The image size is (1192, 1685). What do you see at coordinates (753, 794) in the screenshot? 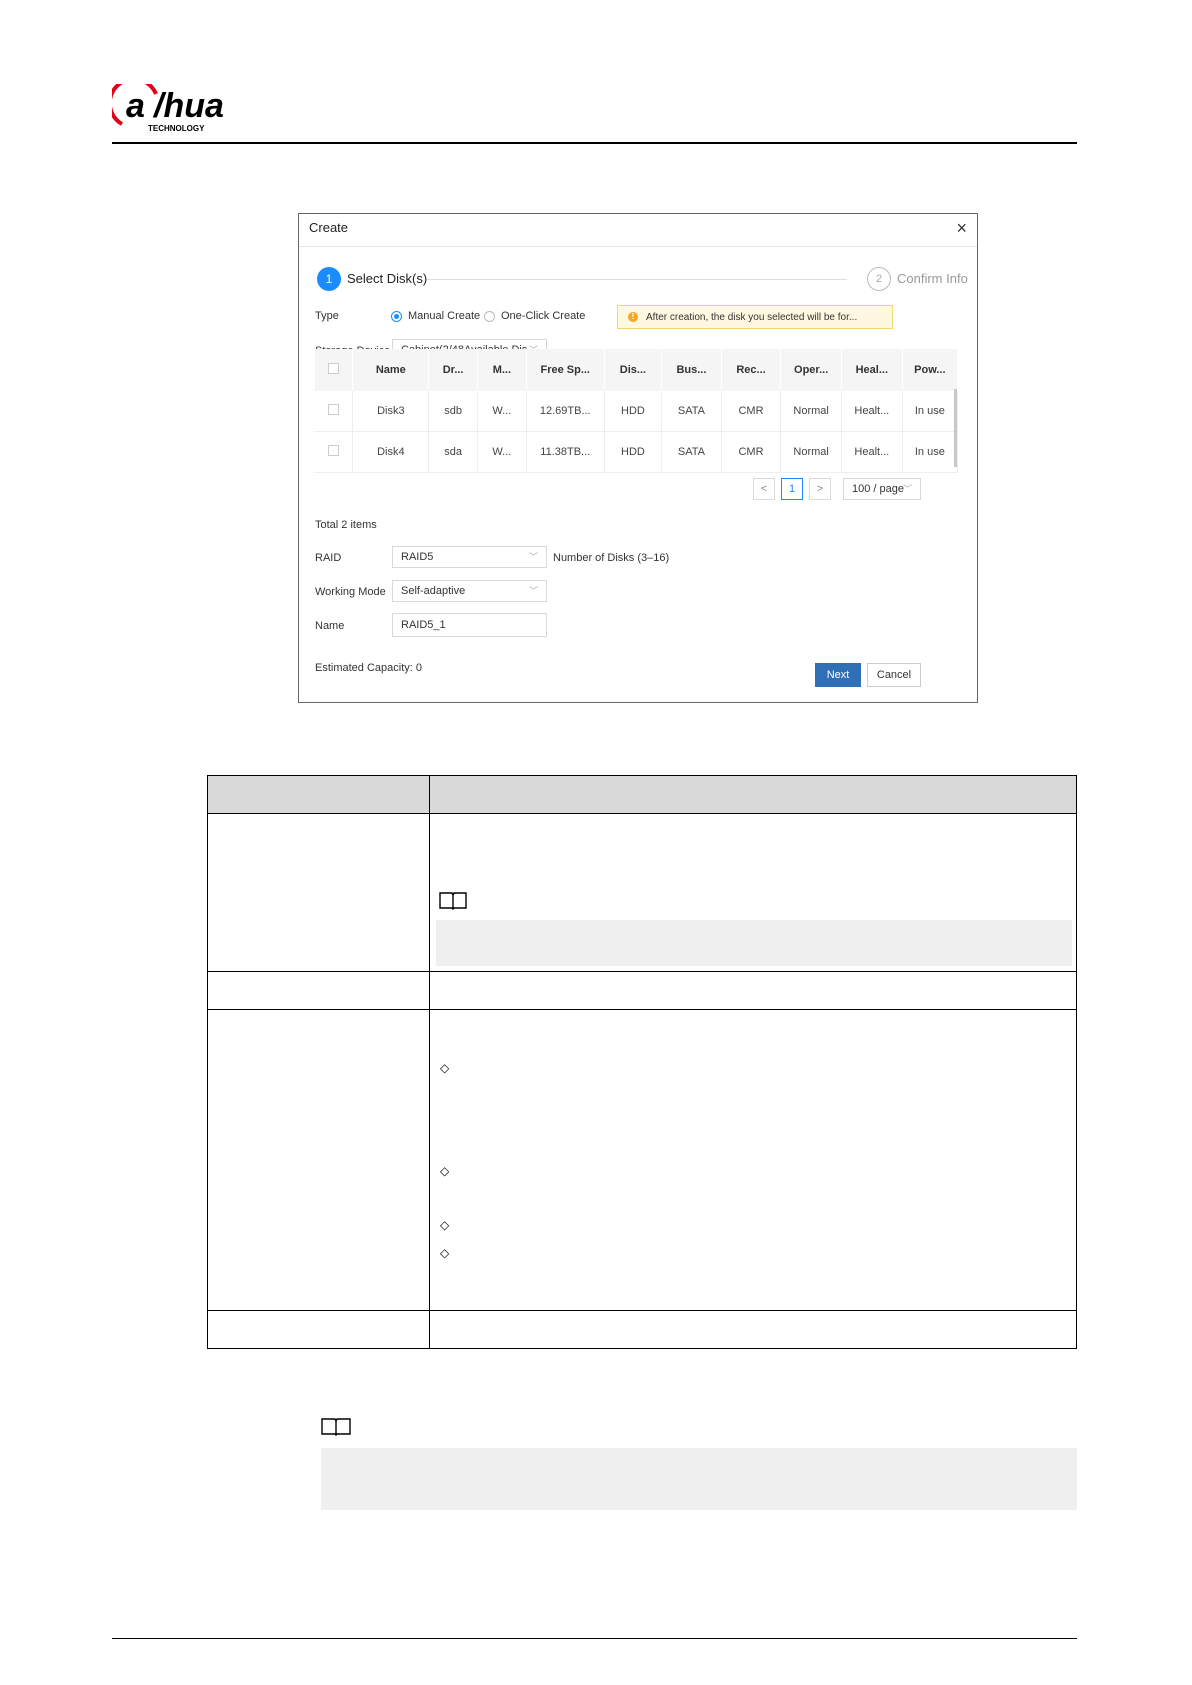
I see `header-cell-description` at bounding box center [753, 794].